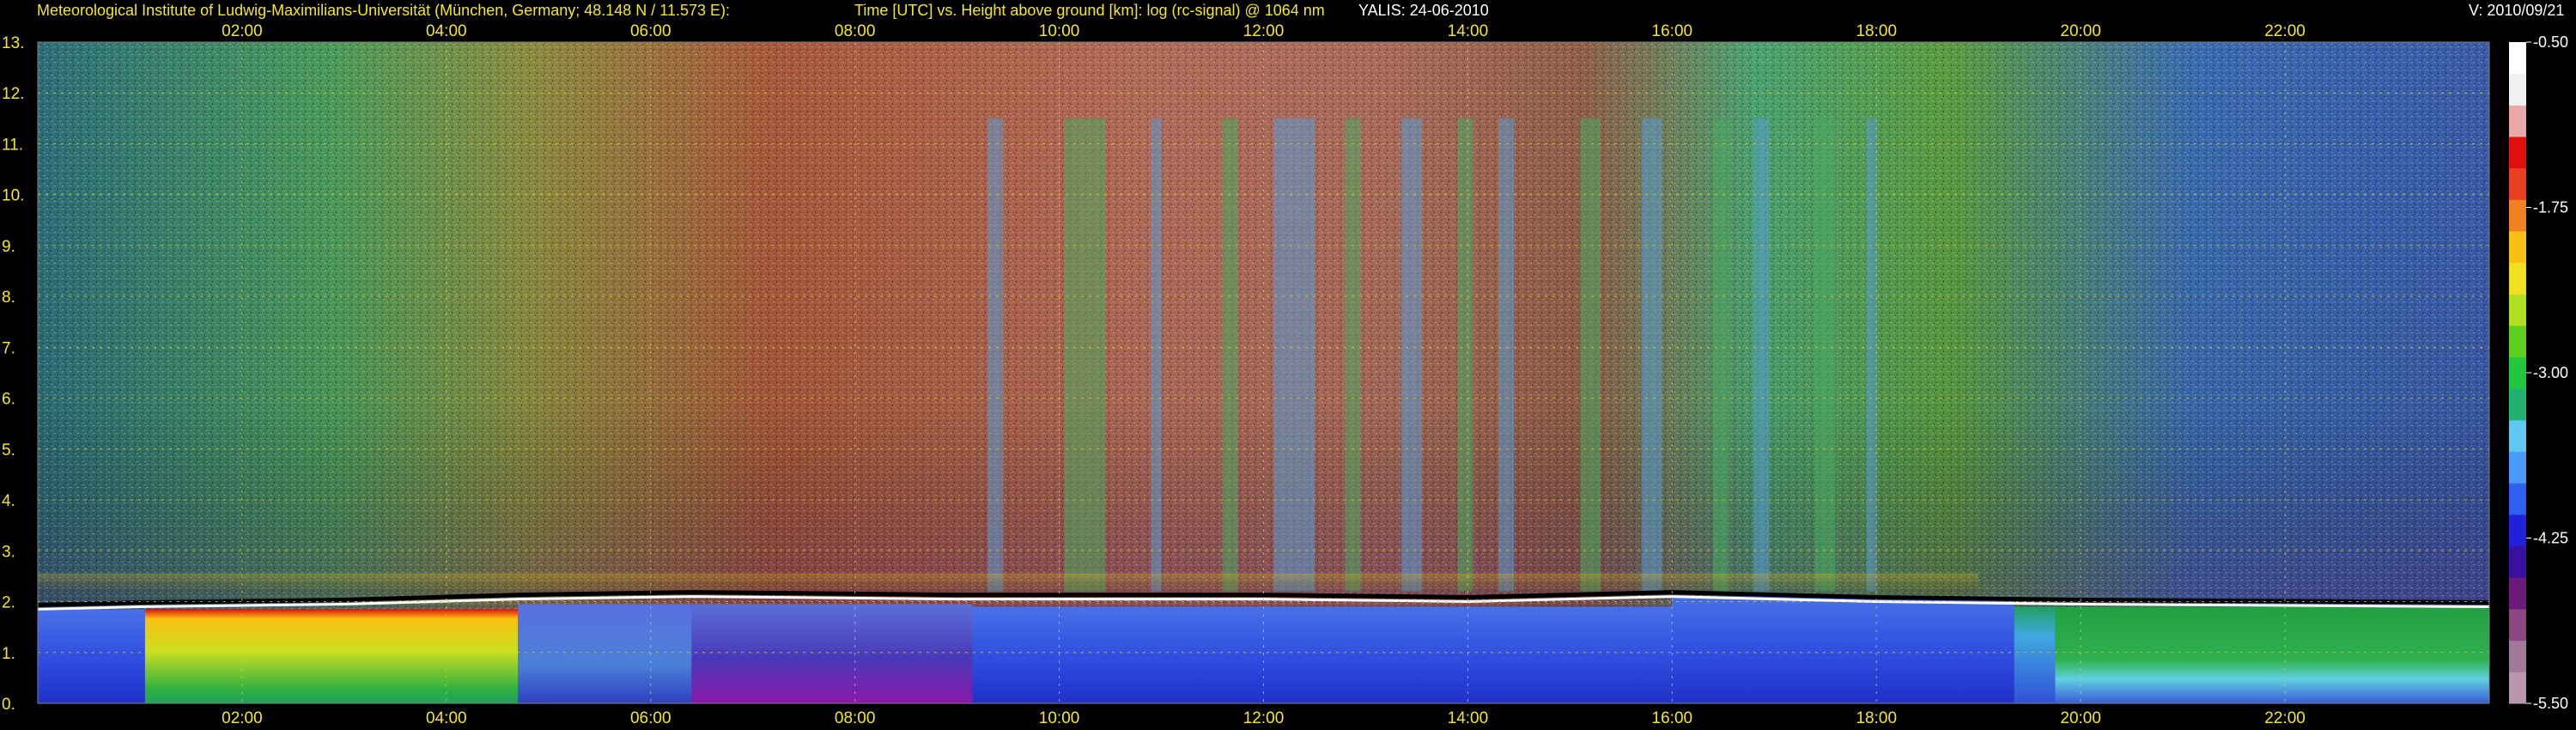 The height and width of the screenshot is (730, 2576). Describe the element at coordinates (1060, 31) in the screenshot. I see `x-tick-label-top: 10:00` at that location.